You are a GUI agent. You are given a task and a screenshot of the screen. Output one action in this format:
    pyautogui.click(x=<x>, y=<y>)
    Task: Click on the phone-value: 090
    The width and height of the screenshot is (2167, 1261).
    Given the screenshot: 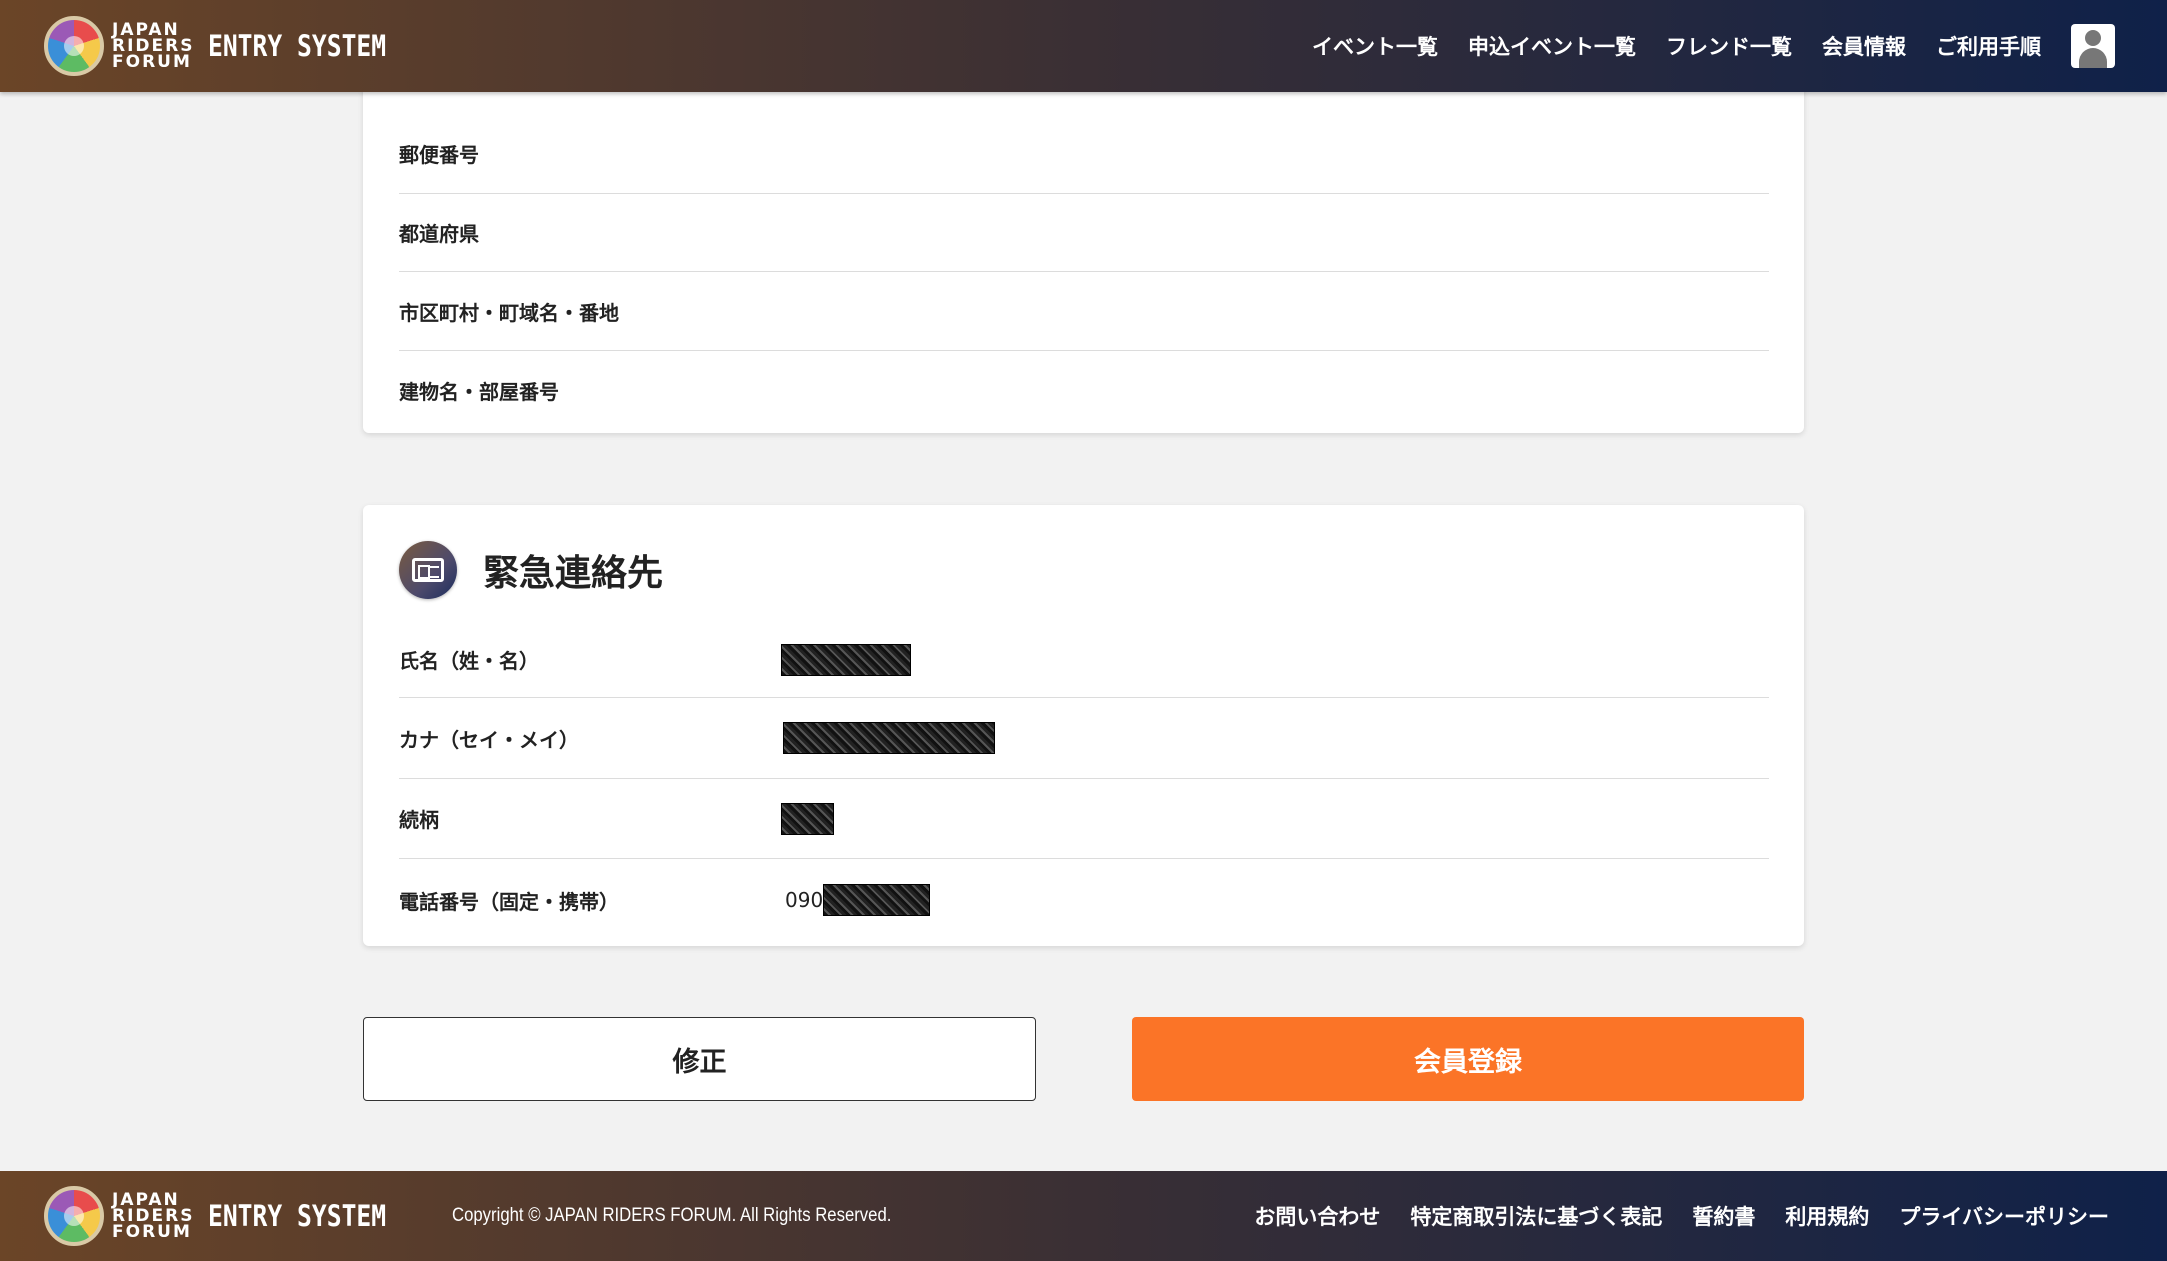 What is the action you would take?
    pyautogui.click(x=856, y=900)
    